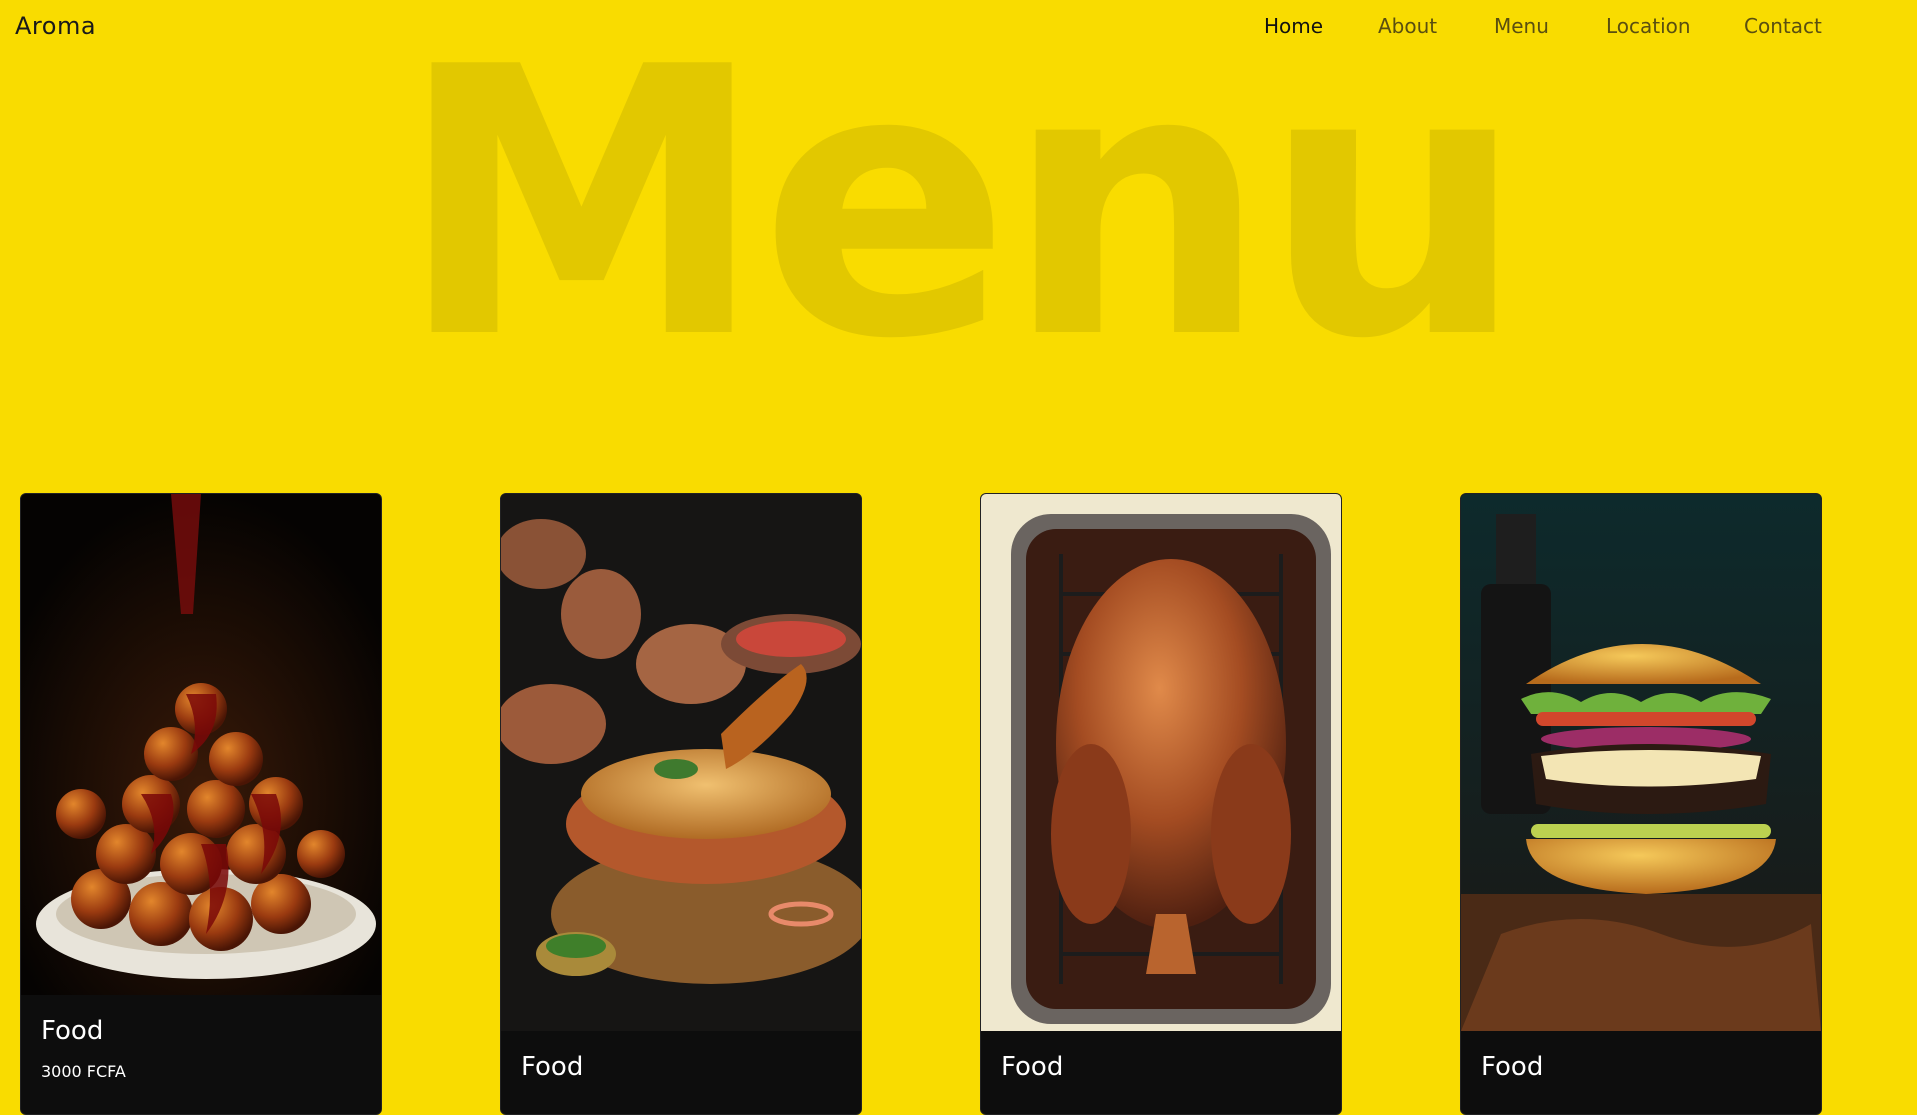 This screenshot has width=1917, height=1115. I want to click on menu-card: Food 3000 FCFA, so click(201, 804).